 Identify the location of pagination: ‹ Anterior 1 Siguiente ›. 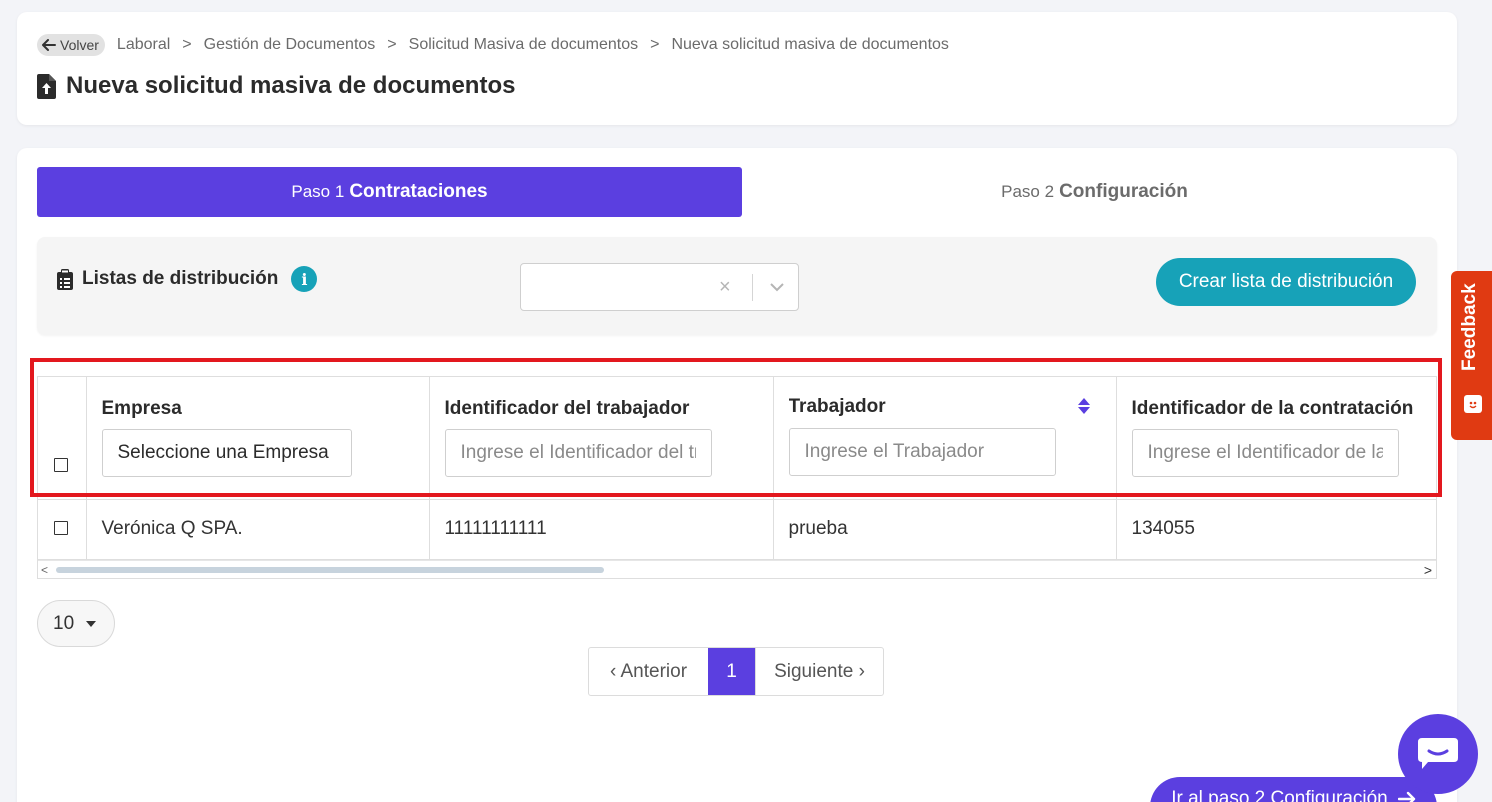
(736, 671).